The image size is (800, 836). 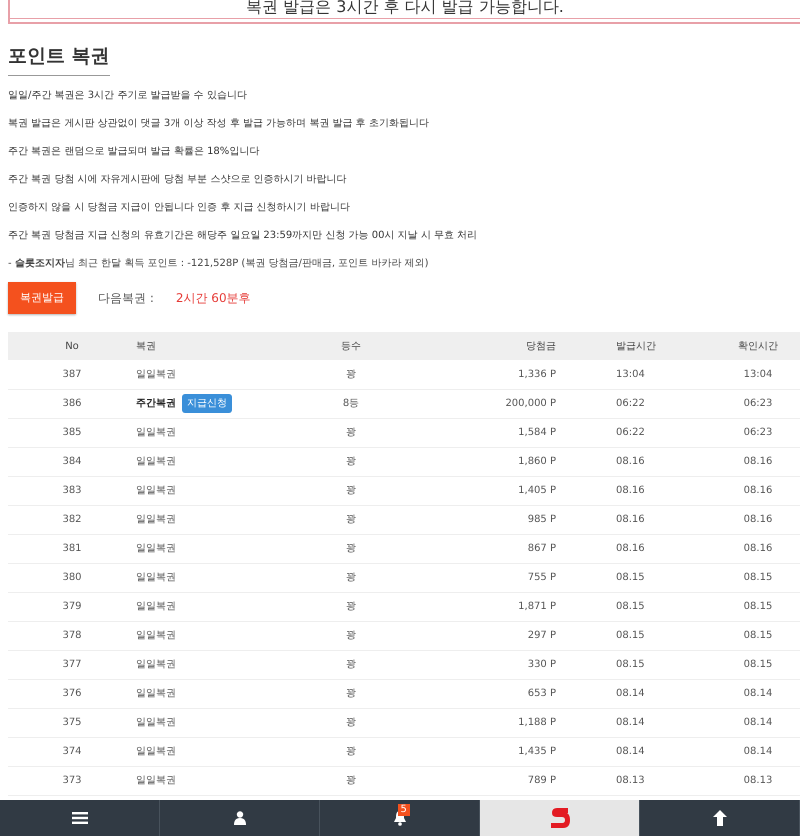 What do you see at coordinates (758, 432) in the screenshot?
I see `table-cell: 06:23` at bounding box center [758, 432].